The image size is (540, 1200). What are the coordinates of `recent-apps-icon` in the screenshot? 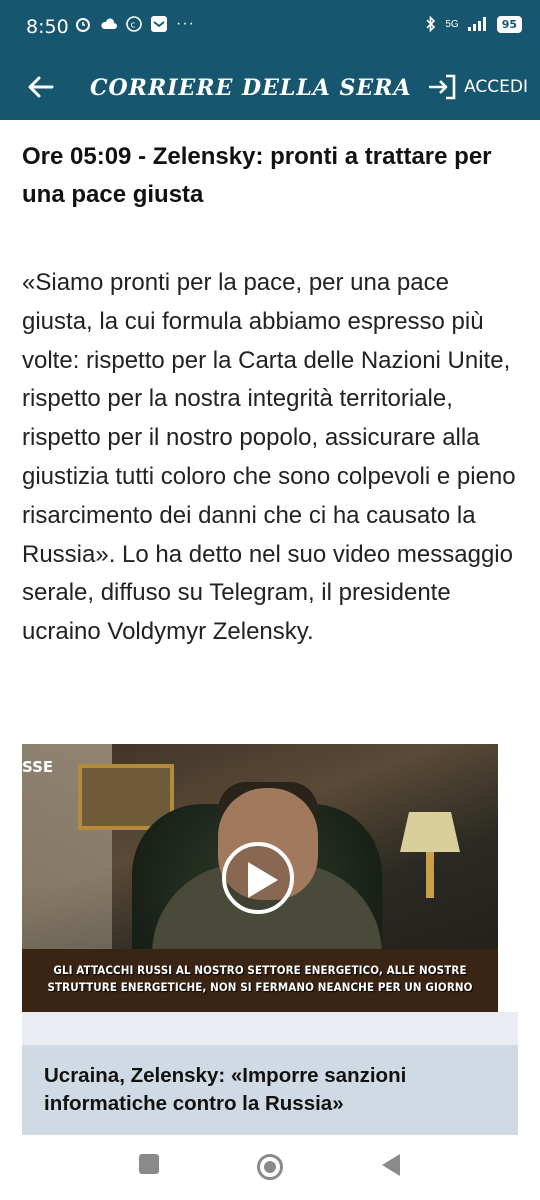 It's located at (149, 1164).